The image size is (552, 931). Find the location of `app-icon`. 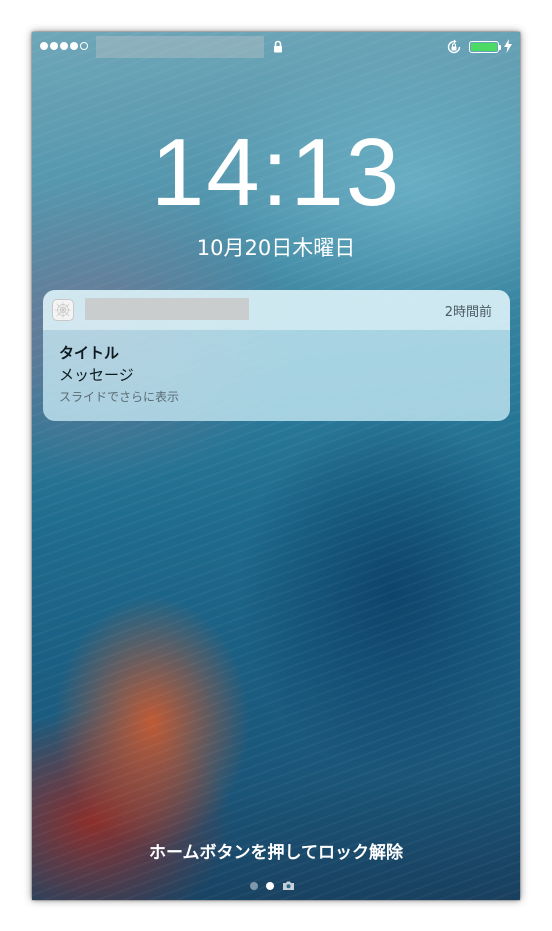

app-icon is located at coordinates (63, 310).